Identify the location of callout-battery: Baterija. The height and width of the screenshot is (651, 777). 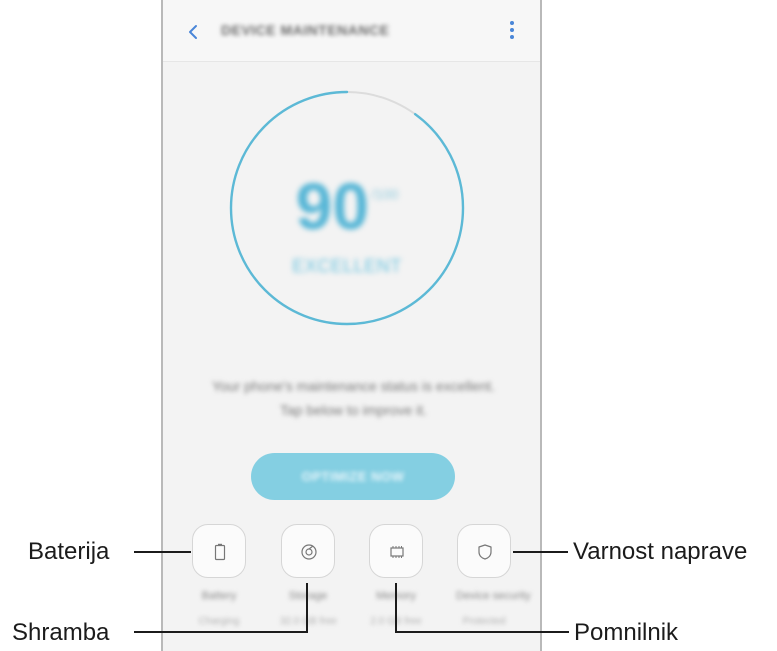
(69, 551).